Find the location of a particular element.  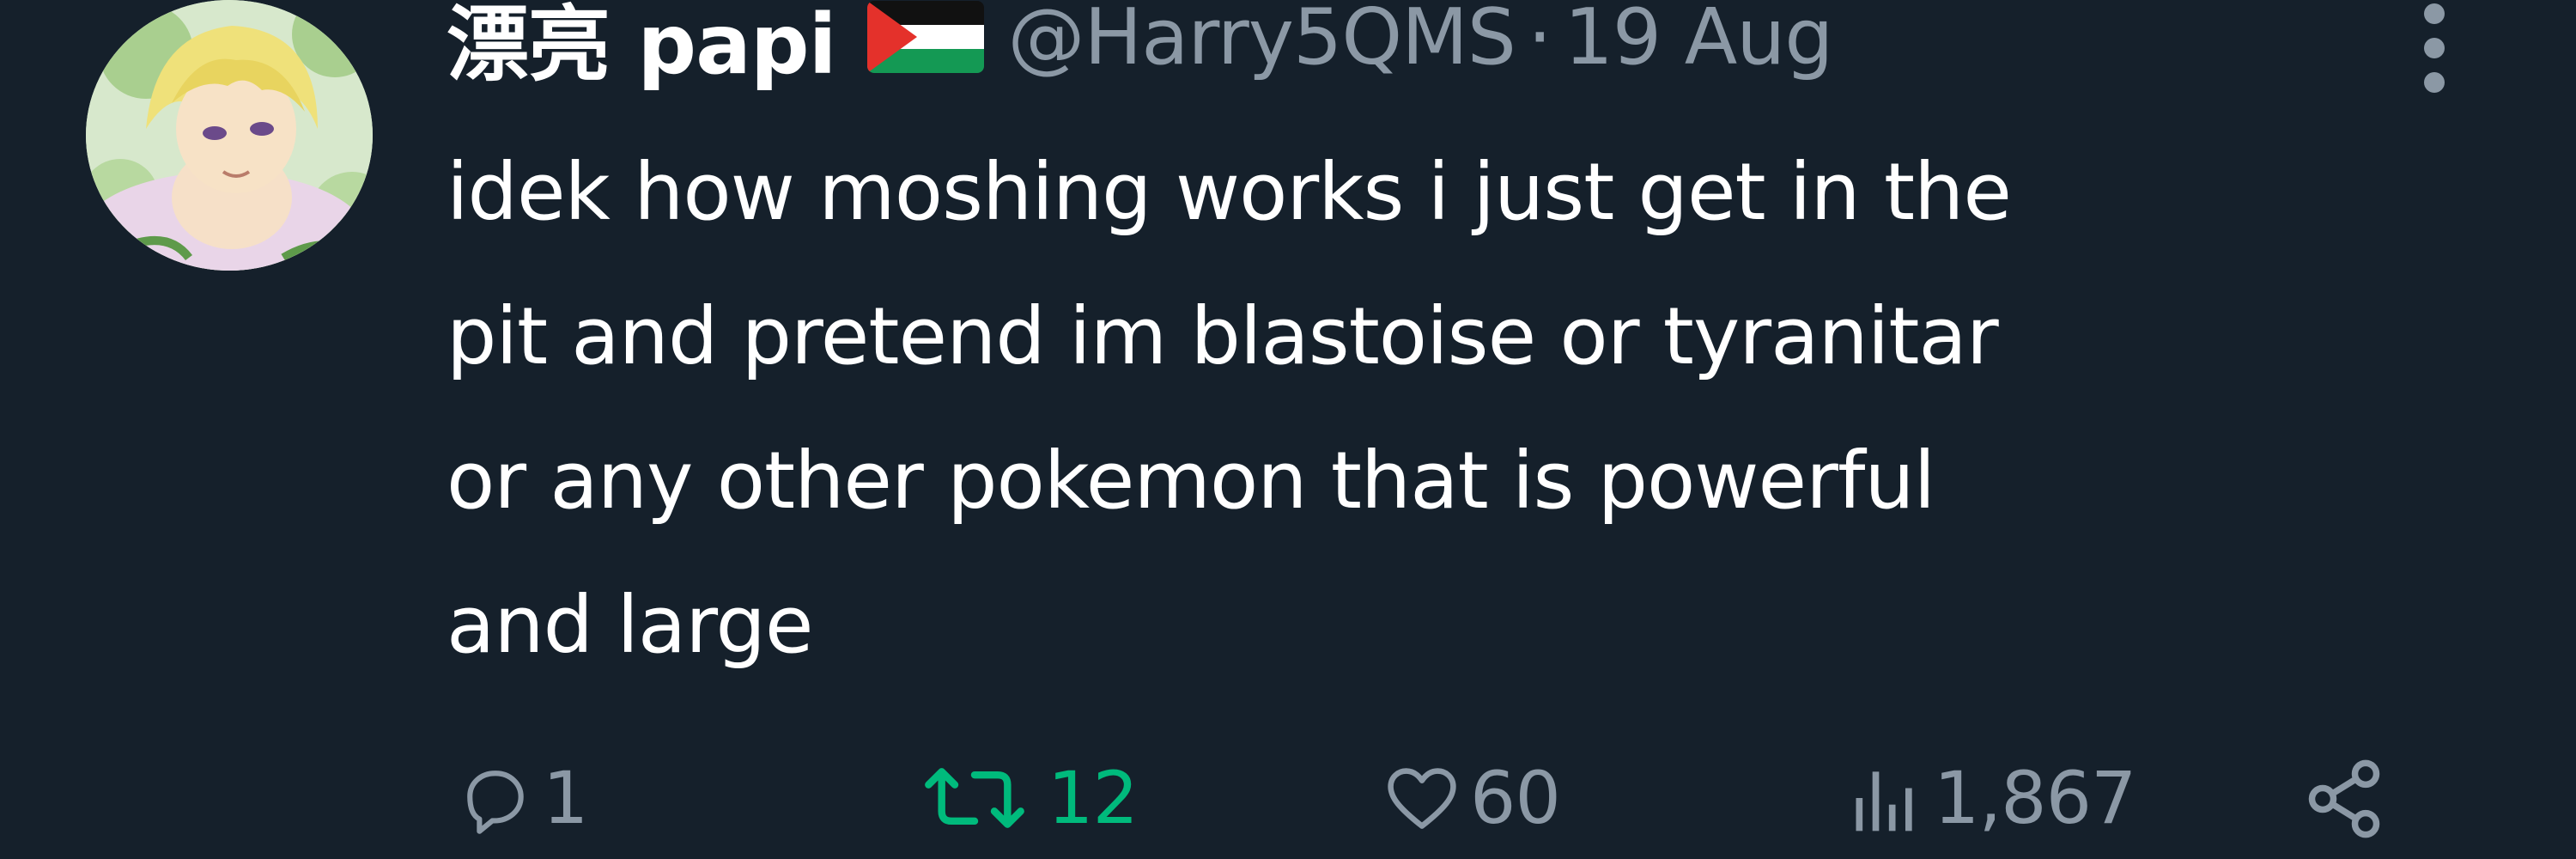

palestine-flag-icon is located at coordinates (925, 37).